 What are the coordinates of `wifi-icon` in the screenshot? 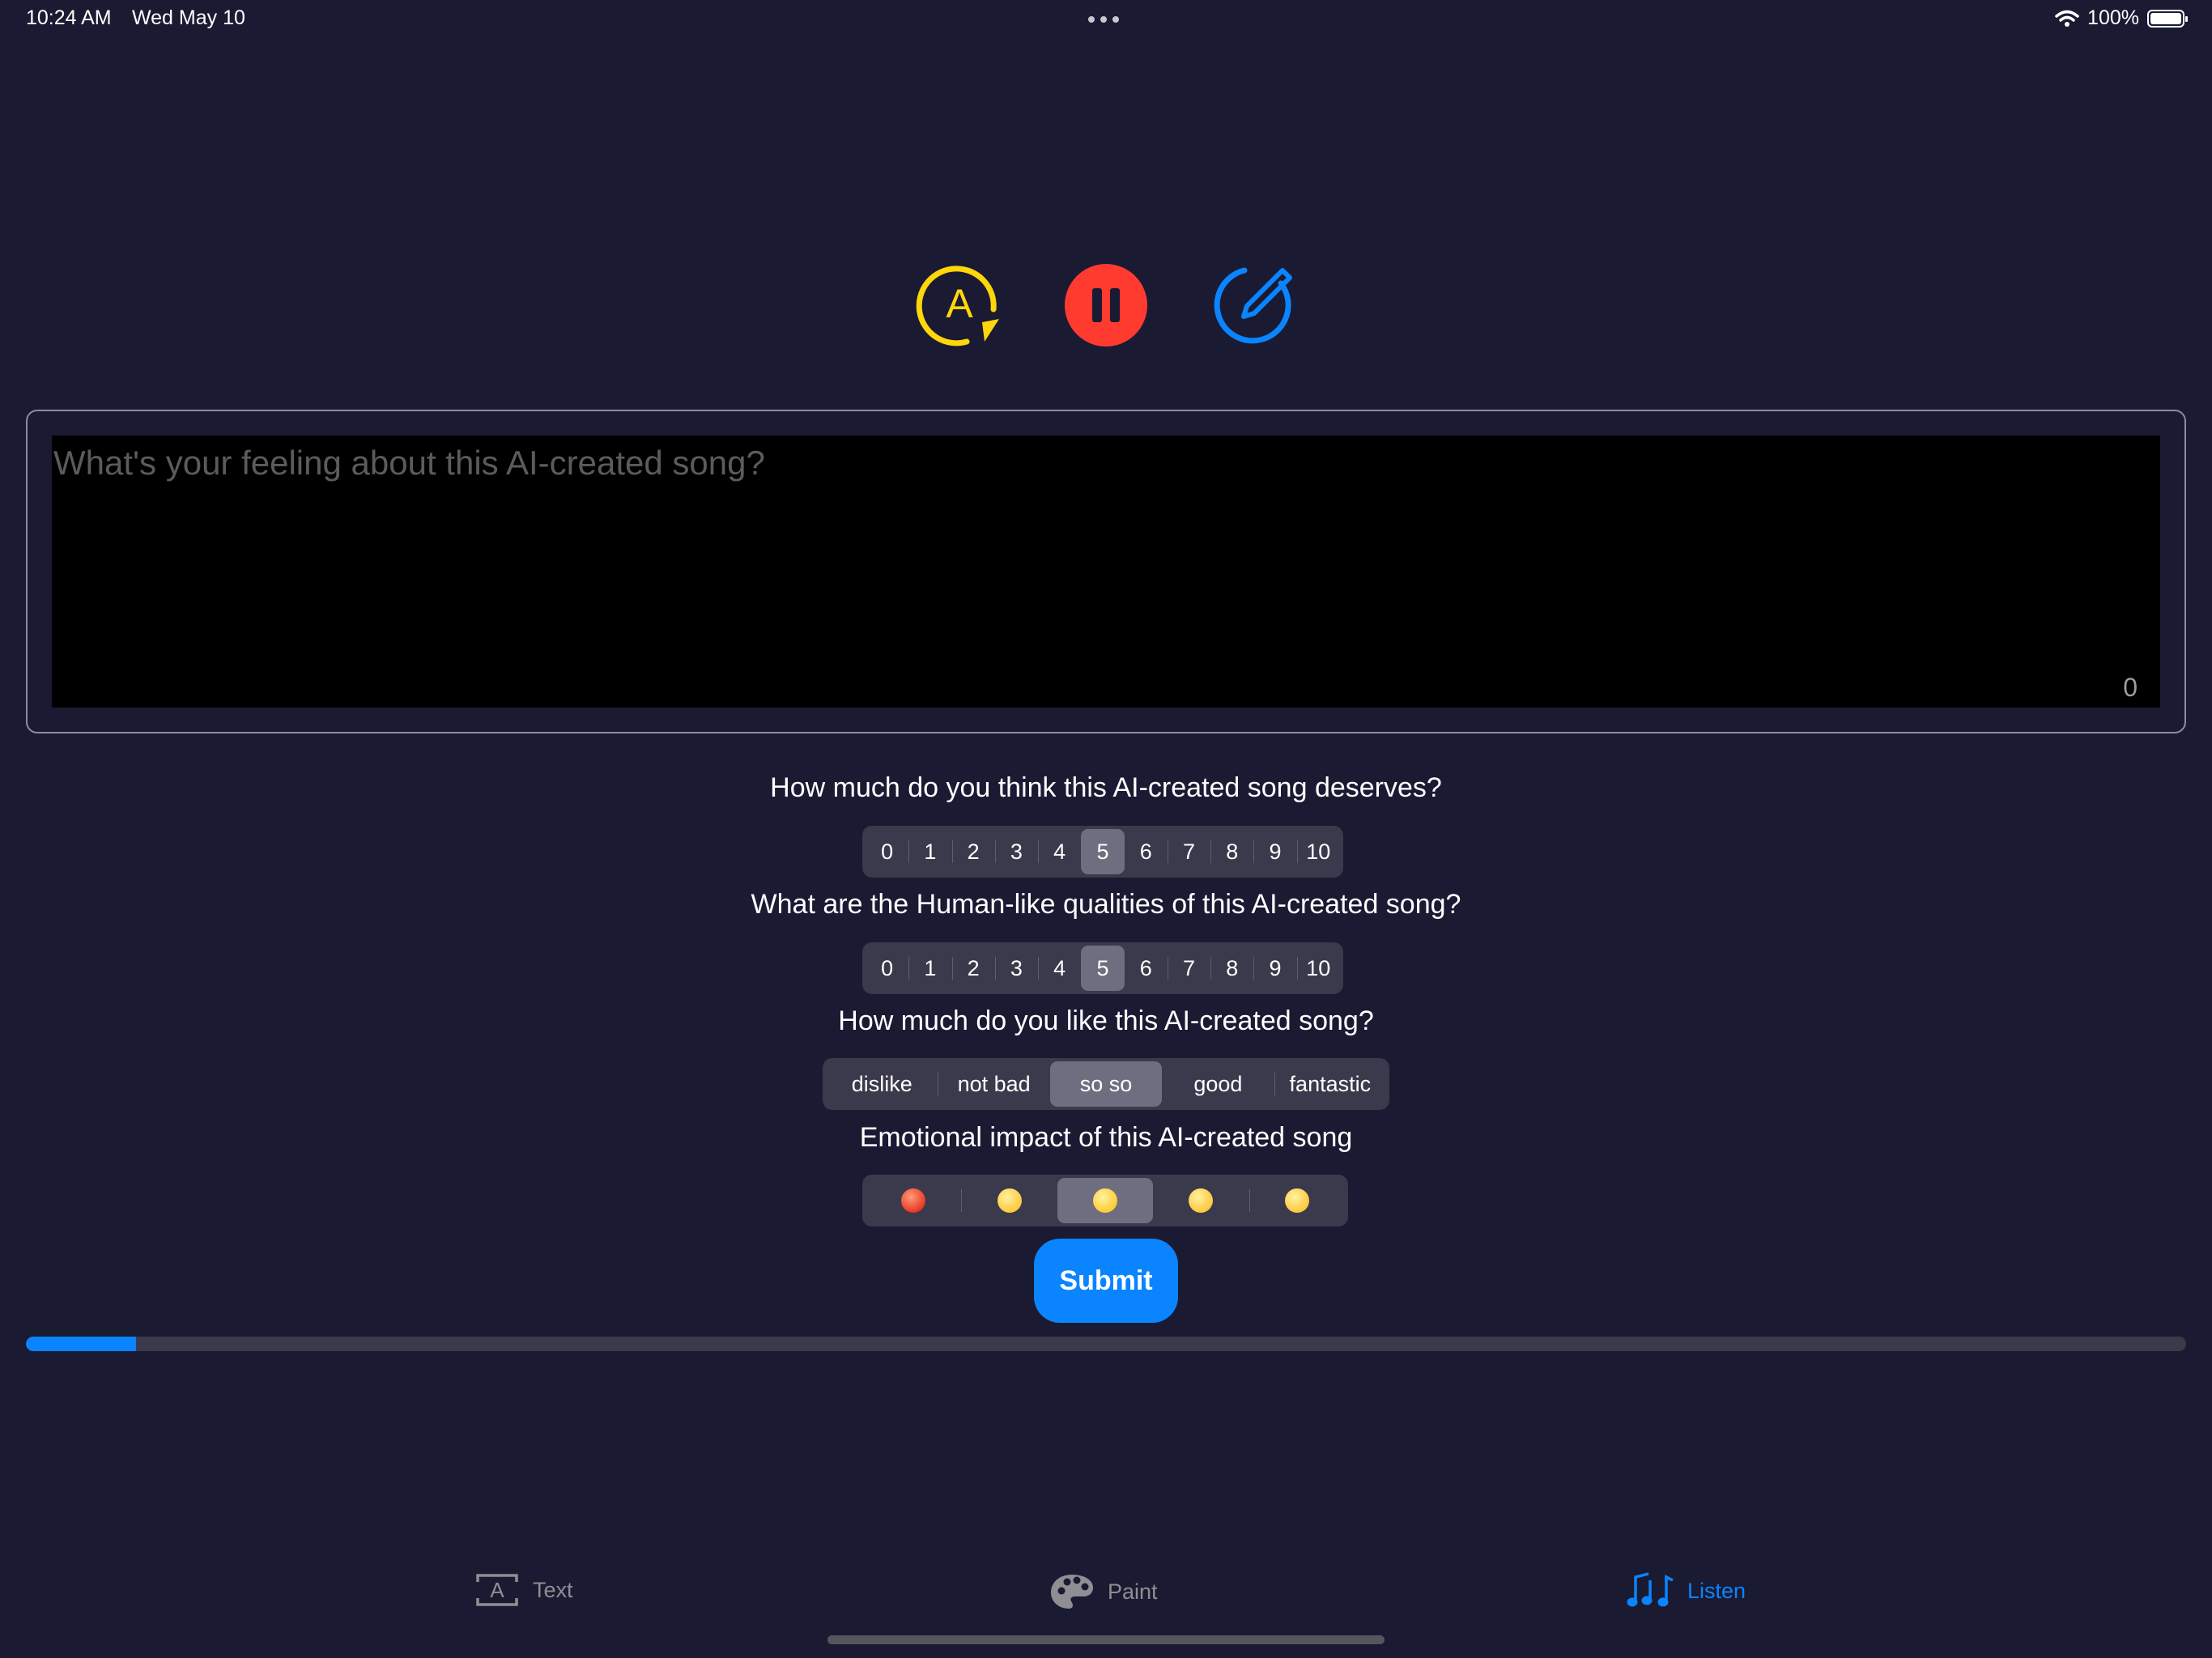 It's located at (2067, 18).